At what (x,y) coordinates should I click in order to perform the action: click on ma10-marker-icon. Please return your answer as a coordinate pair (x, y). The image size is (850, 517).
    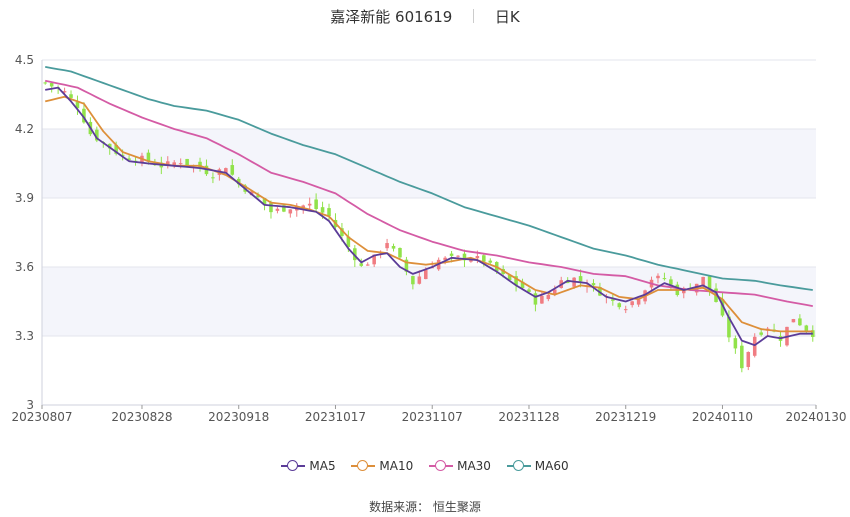
    Looking at the image, I should click on (363, 466).